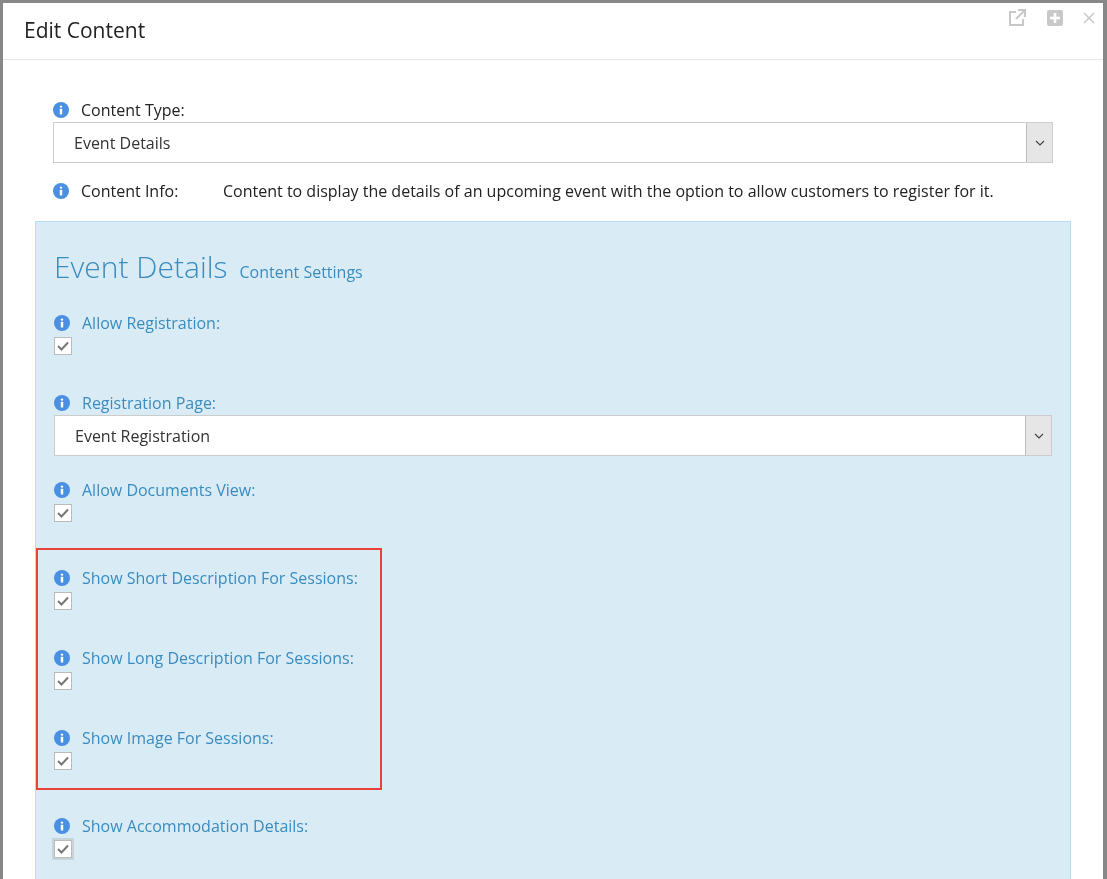 The height and width of the screenshot is (879, 1107). Describe the element at coordinates (122, 142) in the screenshot. I see `select-value: Event Details` at that location.